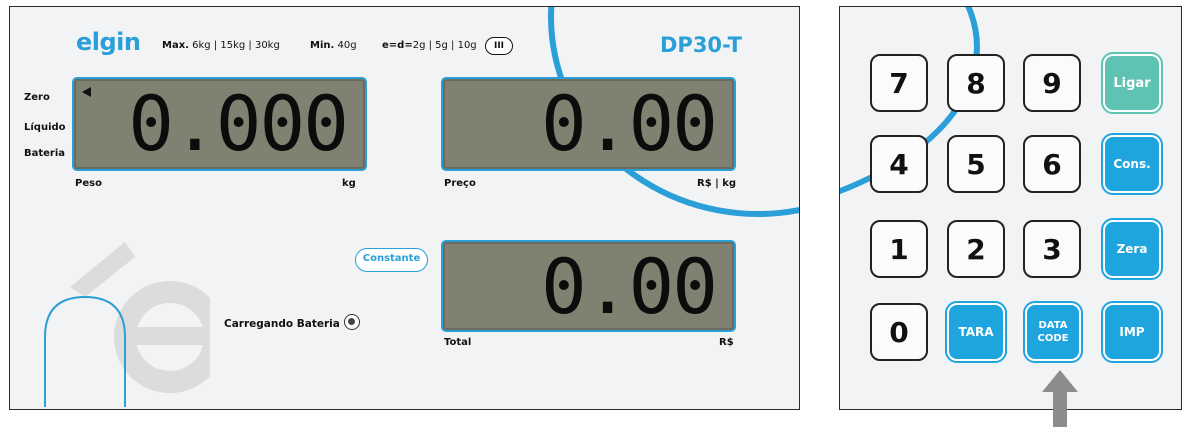 The width and height of the screenshot is (1191, 427). Describe the element at coordinates (391, 260) in the screenshot. I see `constante-badge: Constante` at that location.